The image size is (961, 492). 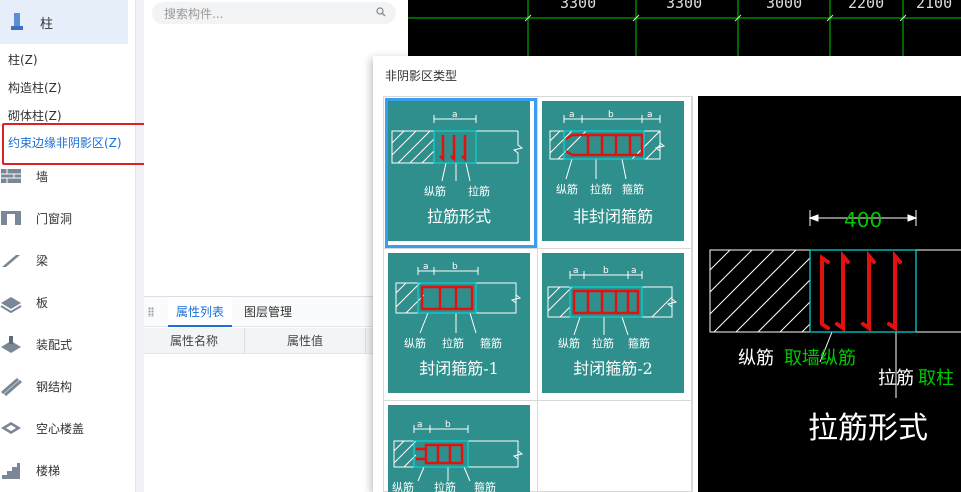 I want to click on category-label: 空心楼盖, so click(x=60, y=428).